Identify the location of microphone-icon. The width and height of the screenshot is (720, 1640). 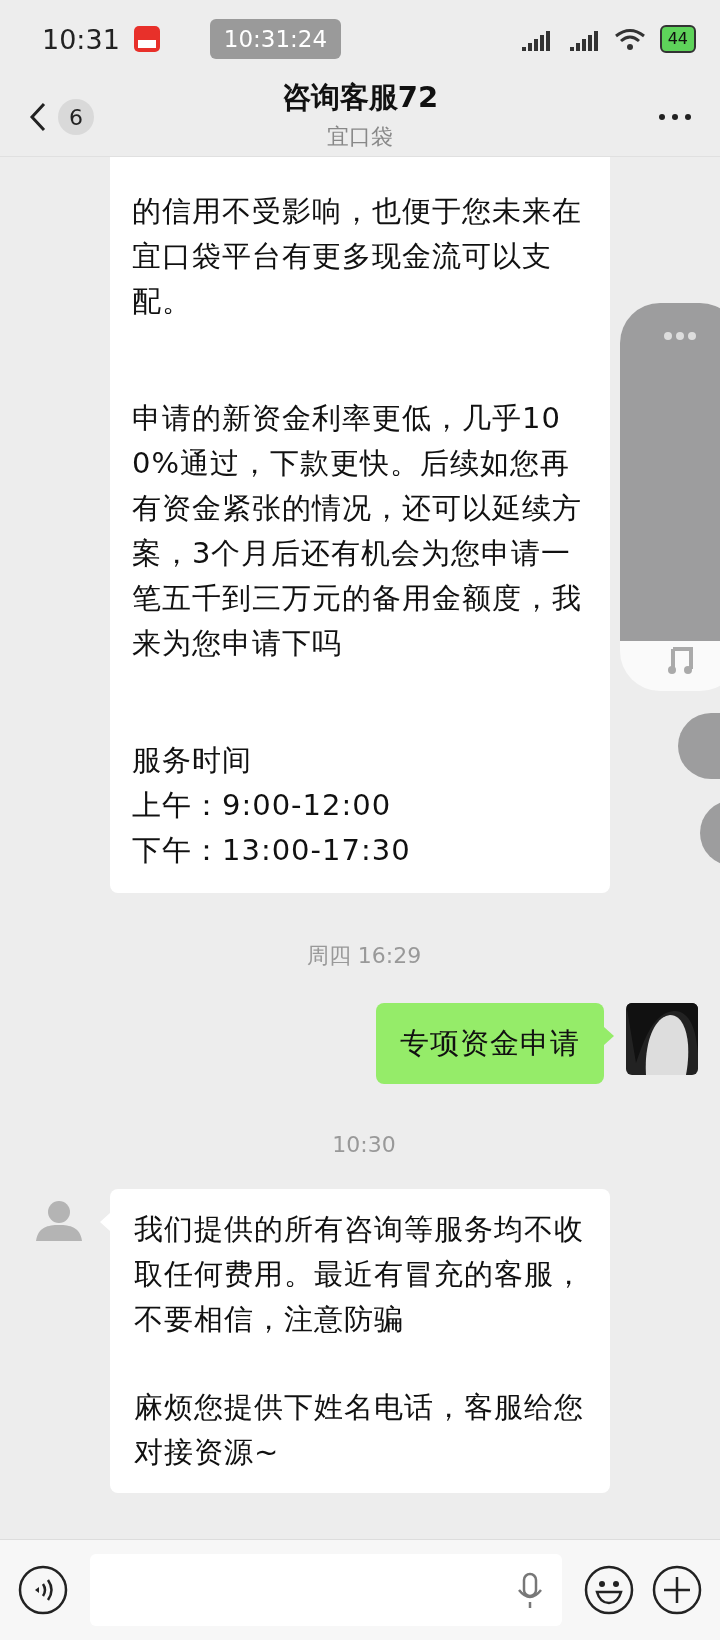
(530, 1590).